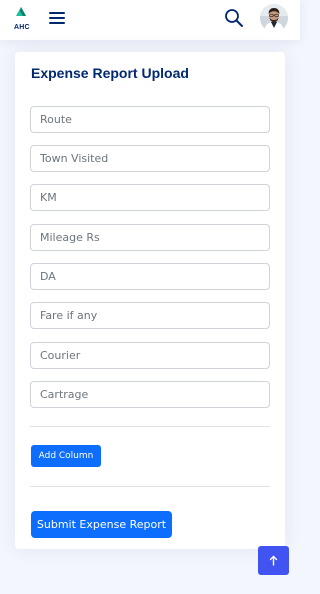 This screenshot has height=594, width=320. Describe the element at coordinates (234, 18) in the screenshot. I see `search-icon` at that location.